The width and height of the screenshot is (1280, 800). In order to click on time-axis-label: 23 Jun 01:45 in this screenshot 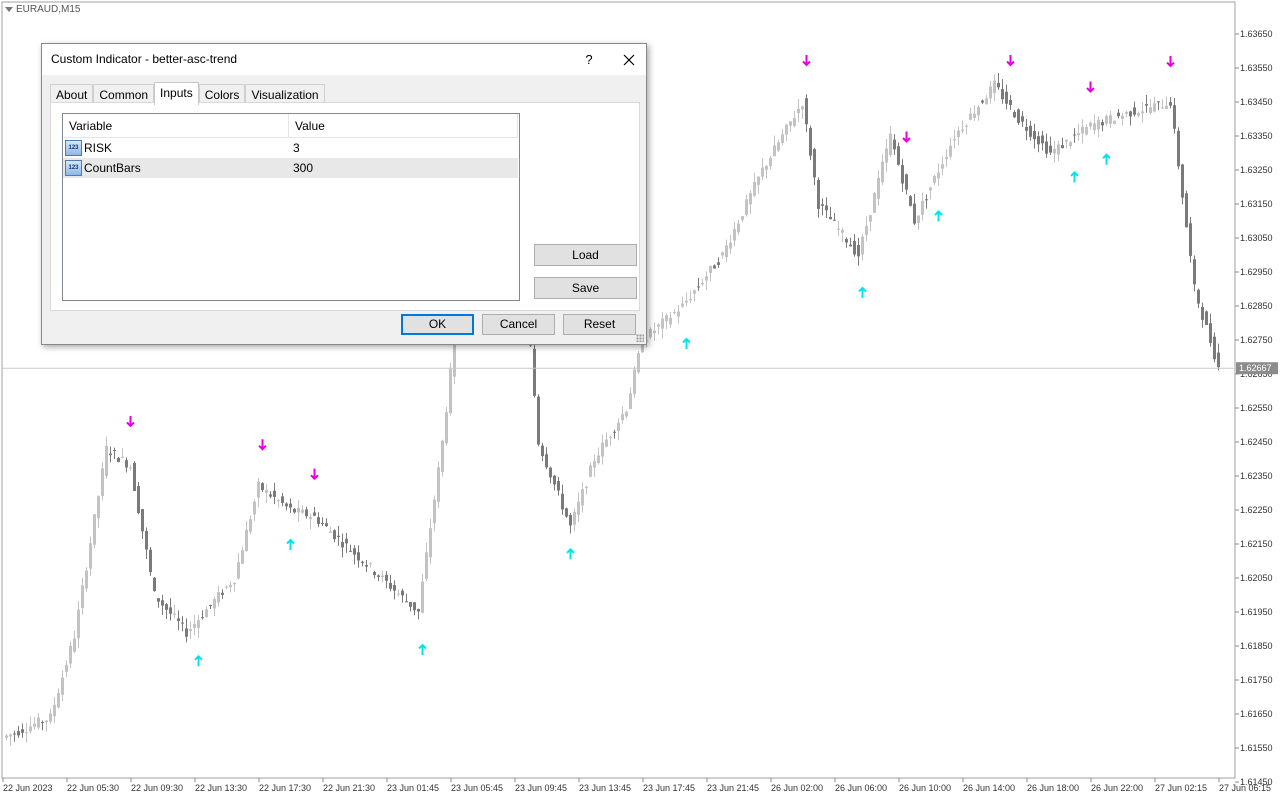, I will do `click(413, 788)`.